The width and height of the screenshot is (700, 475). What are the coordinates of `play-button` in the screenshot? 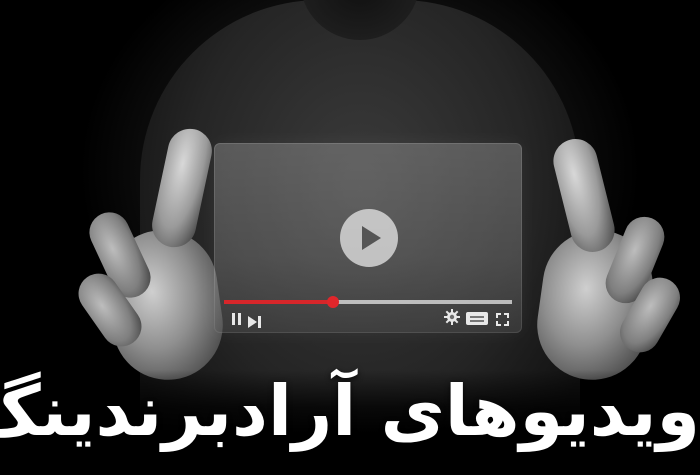 It's located at (369, 238).